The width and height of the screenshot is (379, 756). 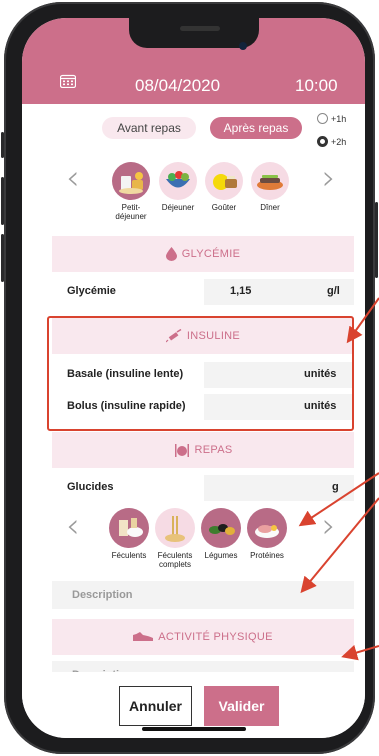 I want to click on glycemie-title: GLYCÉMIE, so click(x=211, y=254).